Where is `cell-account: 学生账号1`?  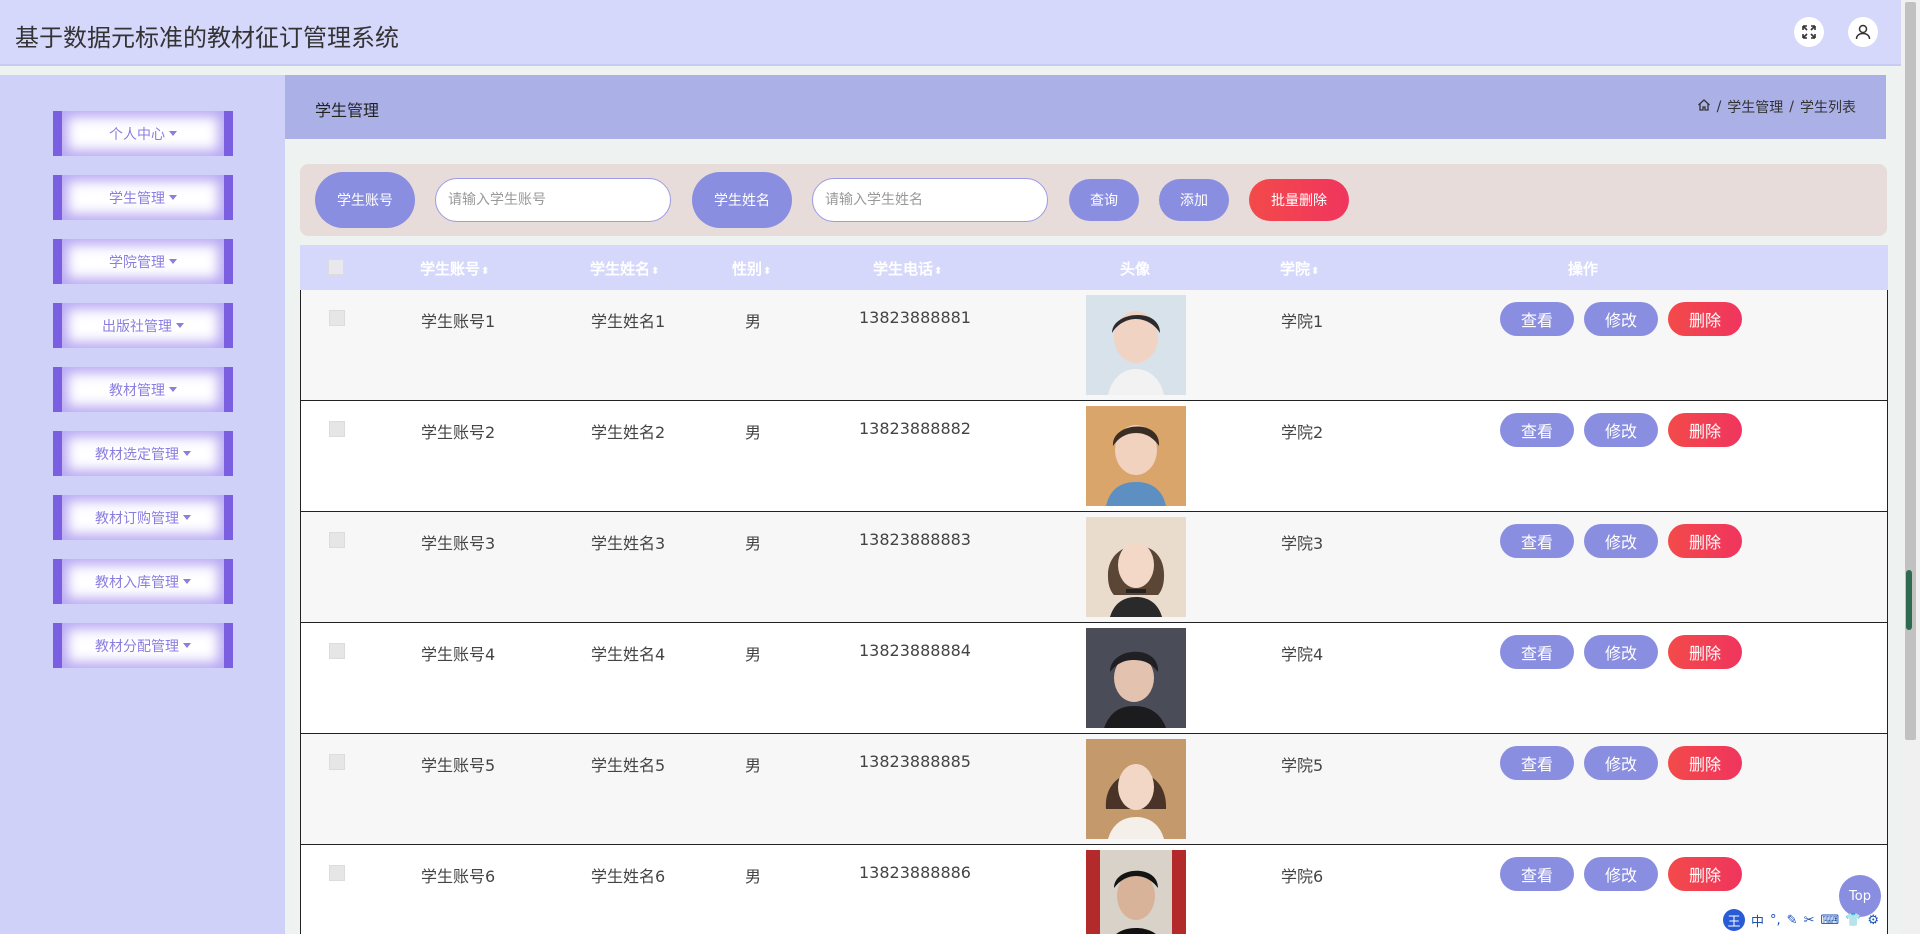
cell-account: 学生账号1 is located at coordinates (458, 321).